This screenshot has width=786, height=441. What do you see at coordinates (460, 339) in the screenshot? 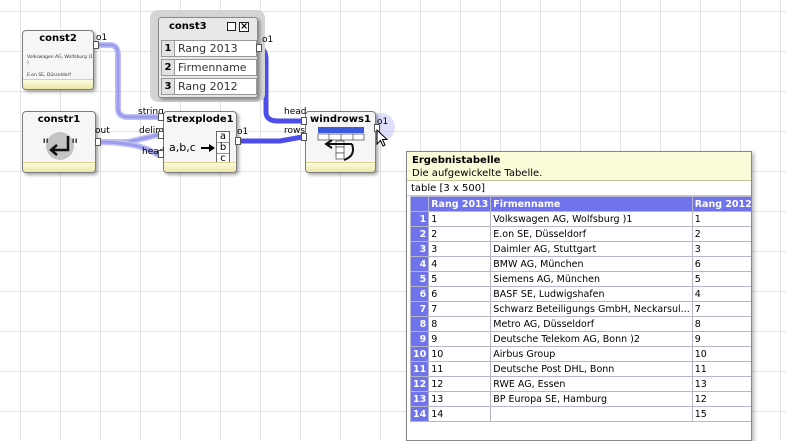
I see `cell-rang-2013: 9` at bounding box center [460, 339].